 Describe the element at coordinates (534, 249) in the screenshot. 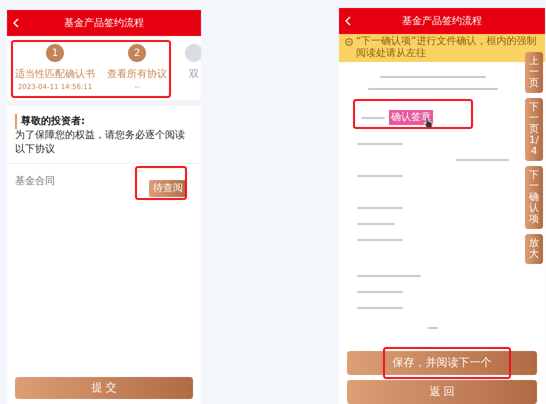

I see `side-tab: 放大` at that location.